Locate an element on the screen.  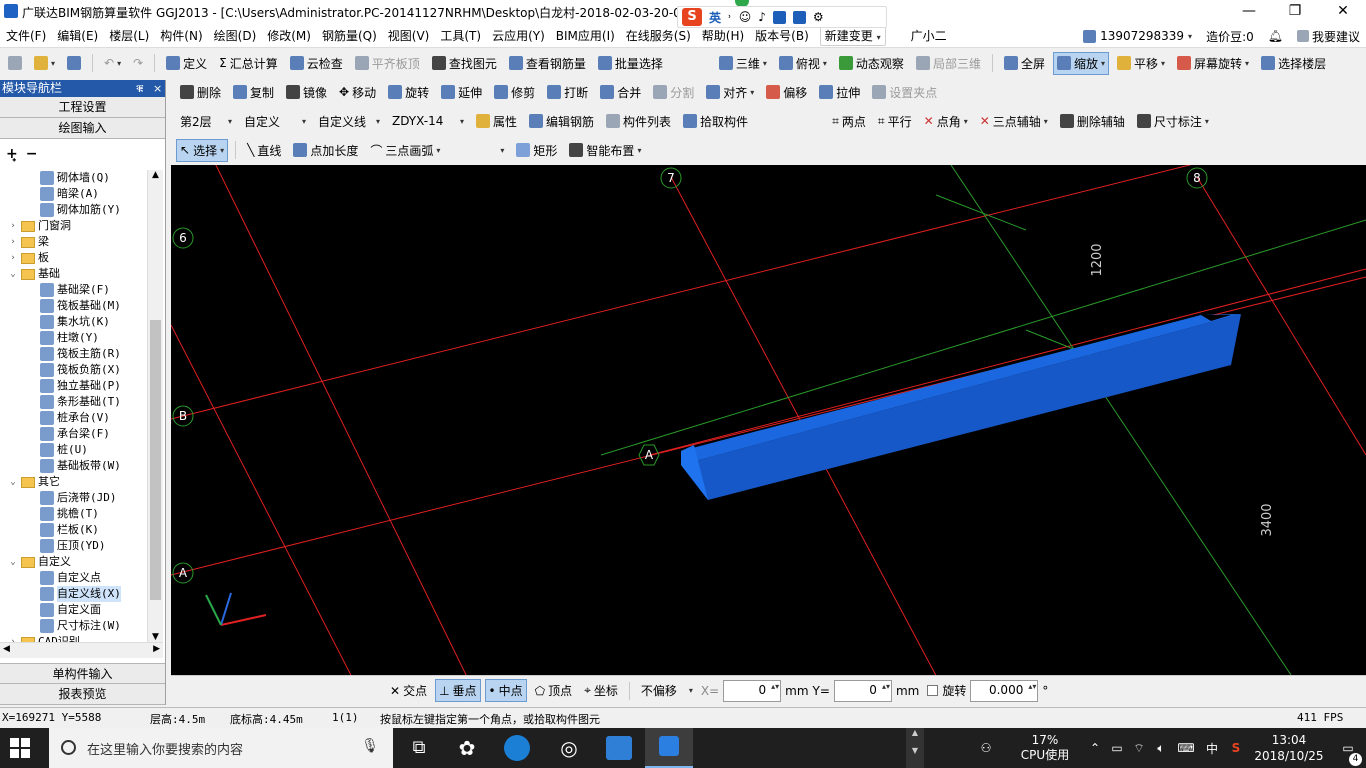
set-grip-button: 设置夹点 is located at coordinates (904, 92).